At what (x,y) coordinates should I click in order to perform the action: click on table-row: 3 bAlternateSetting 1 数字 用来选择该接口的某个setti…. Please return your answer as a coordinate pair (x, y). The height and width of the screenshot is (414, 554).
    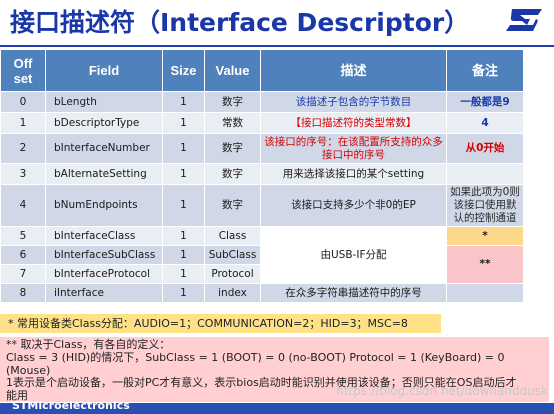
    Looking at the image, I should click on (262, 174).